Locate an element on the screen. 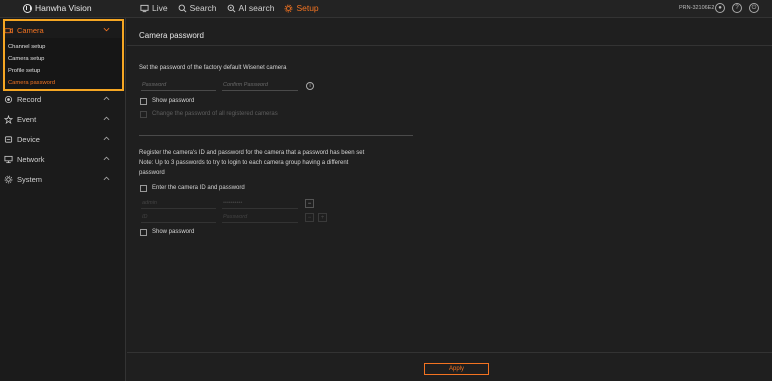  nav-search: Search is located at coordinates (197, 8).